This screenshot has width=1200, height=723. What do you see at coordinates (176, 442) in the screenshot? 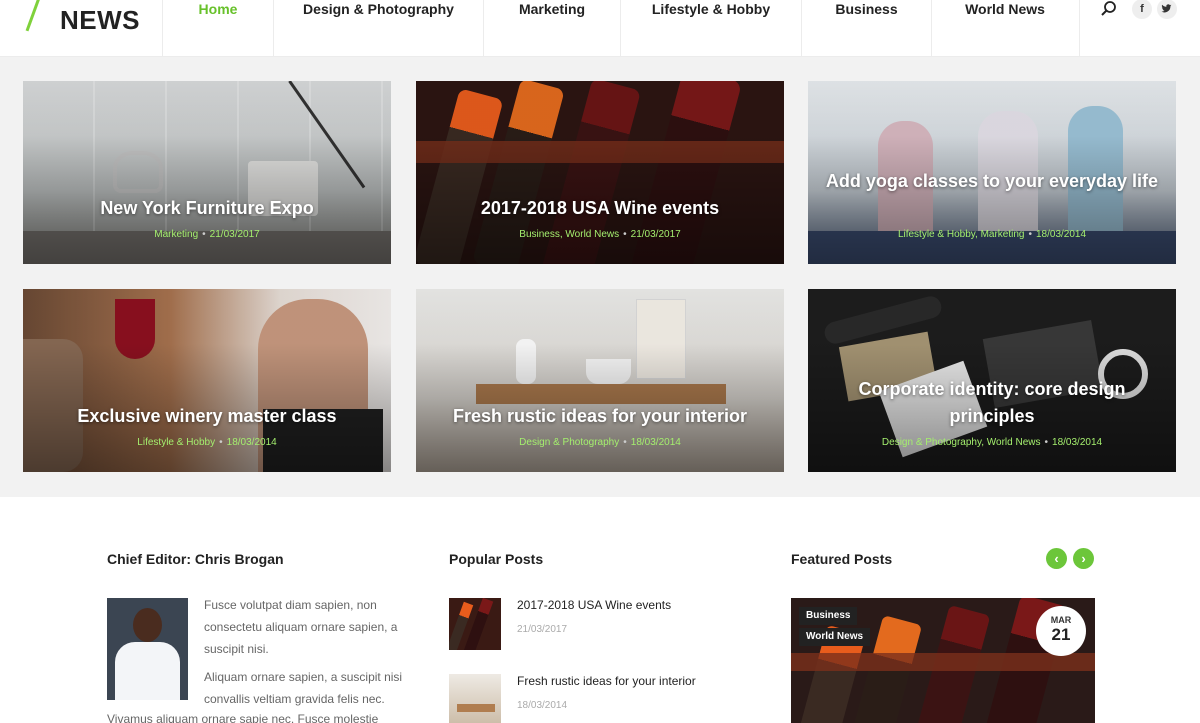
I see `card-categories: Lifestyle & Hobby` at bounding box center [176, 442].